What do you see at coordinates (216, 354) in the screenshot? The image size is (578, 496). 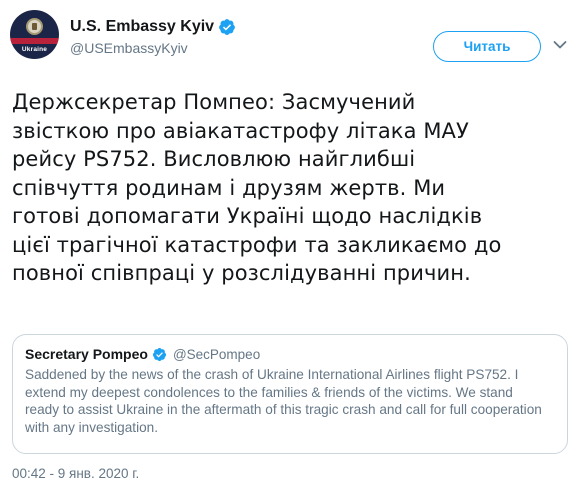 I see `quoted-handle: @SecPompeo` at bounding box center [216, 354].